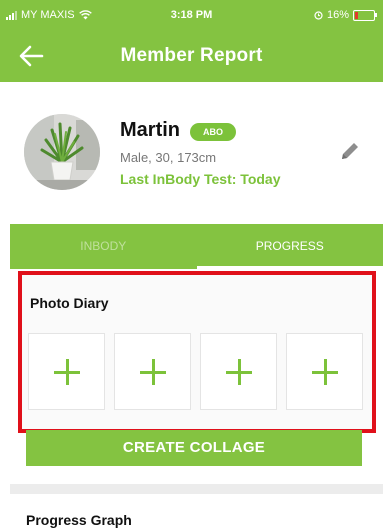  I want to click on member-details: Male, 30, 173cm, so click(168, 157).